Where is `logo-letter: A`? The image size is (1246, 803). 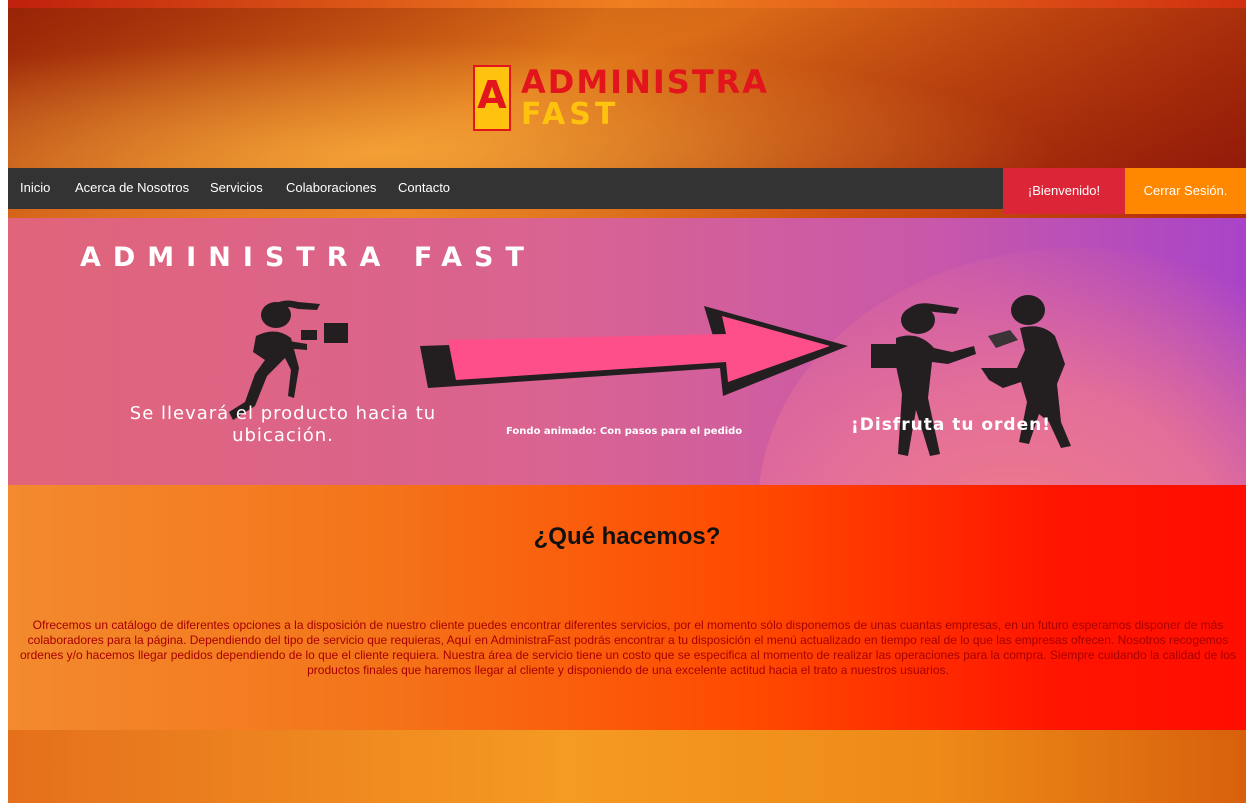
logo-letter: A is located at coordinates (492, 95).